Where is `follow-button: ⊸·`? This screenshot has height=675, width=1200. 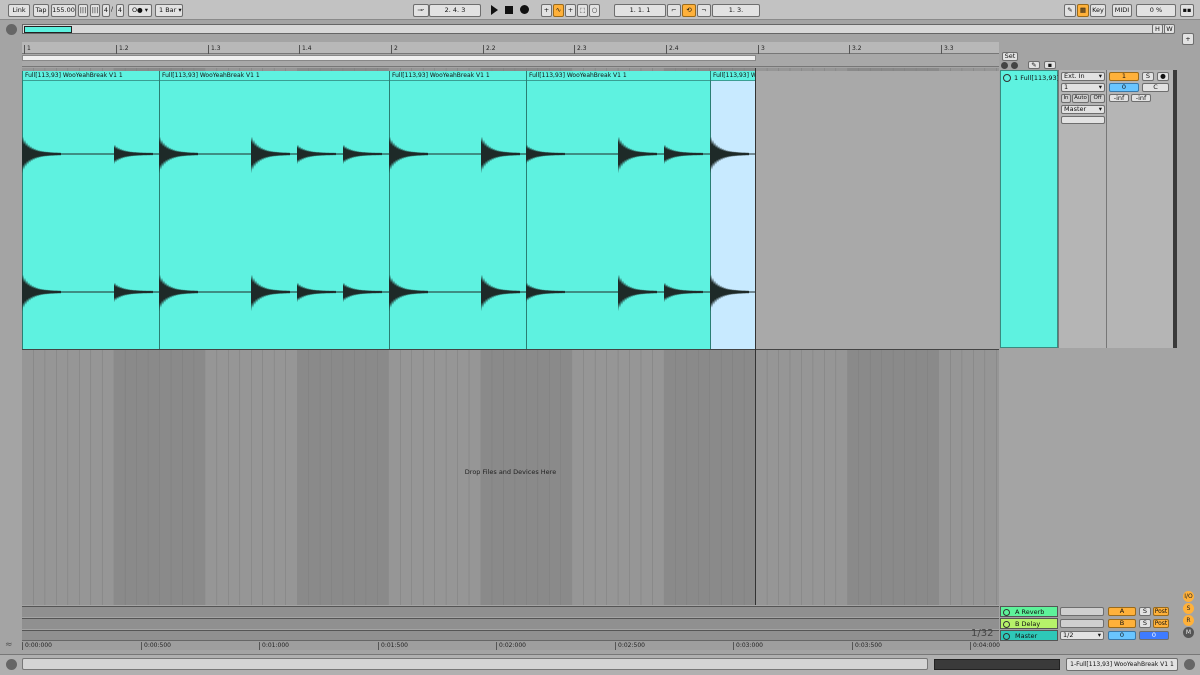
follow-button: ⊸· is located at coordinates (421, 10).